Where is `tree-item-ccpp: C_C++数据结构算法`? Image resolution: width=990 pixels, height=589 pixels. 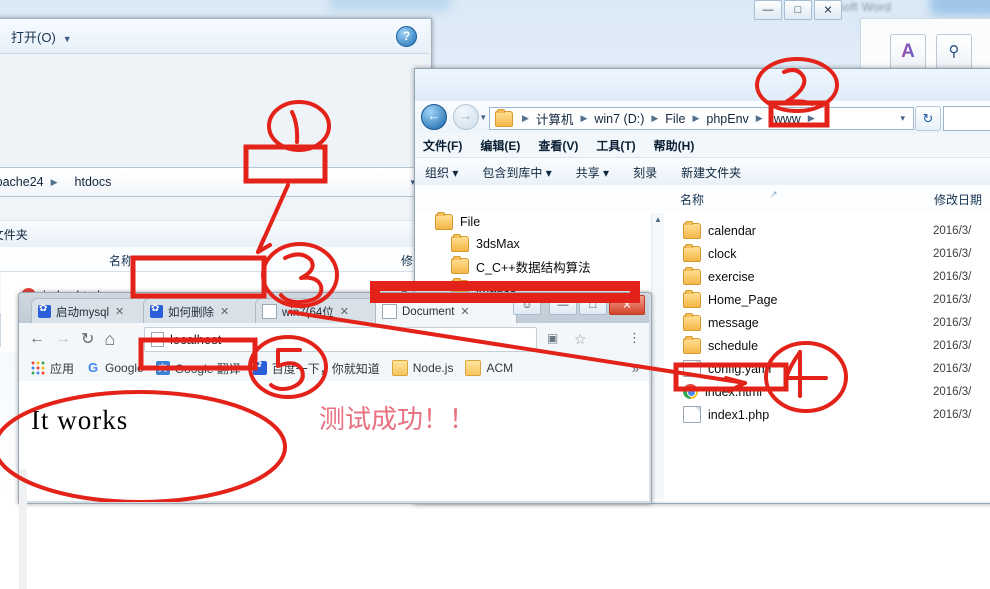 tree-item-ccpp: C_C++数据结构算法 is located at coordinates (540, 266).